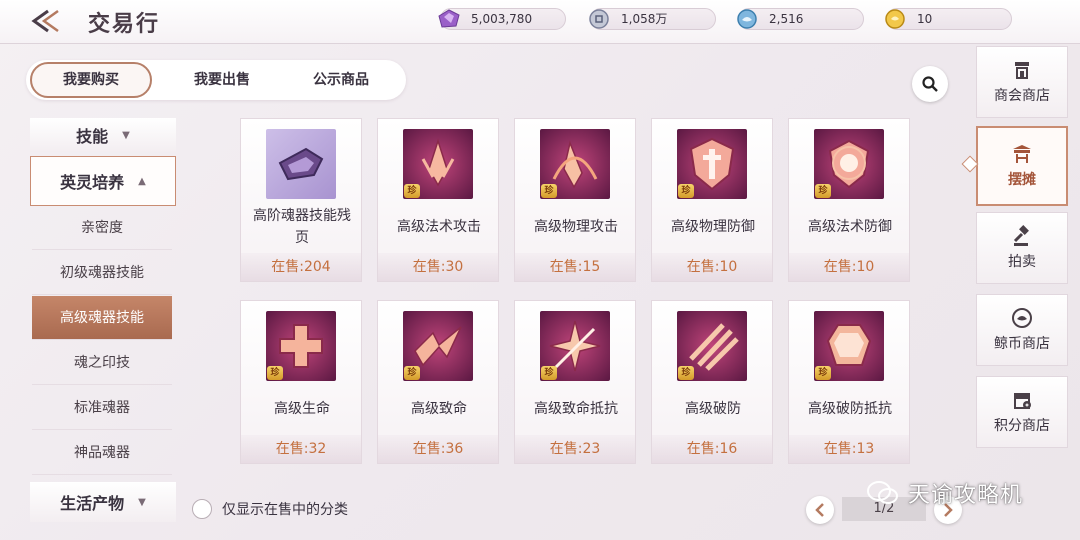 This screenshot has width=1080, height=540. I want to click on category-label: 生活产物, so click(92, 503).